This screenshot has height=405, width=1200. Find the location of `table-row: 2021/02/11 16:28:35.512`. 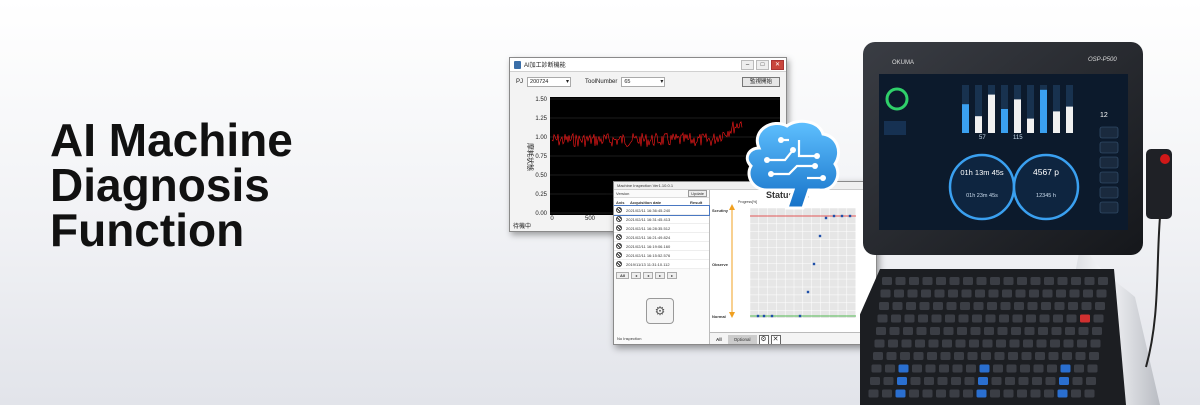

table-row: 2021/02/11 16:28:35.512 is located at coordinates (661, 228).